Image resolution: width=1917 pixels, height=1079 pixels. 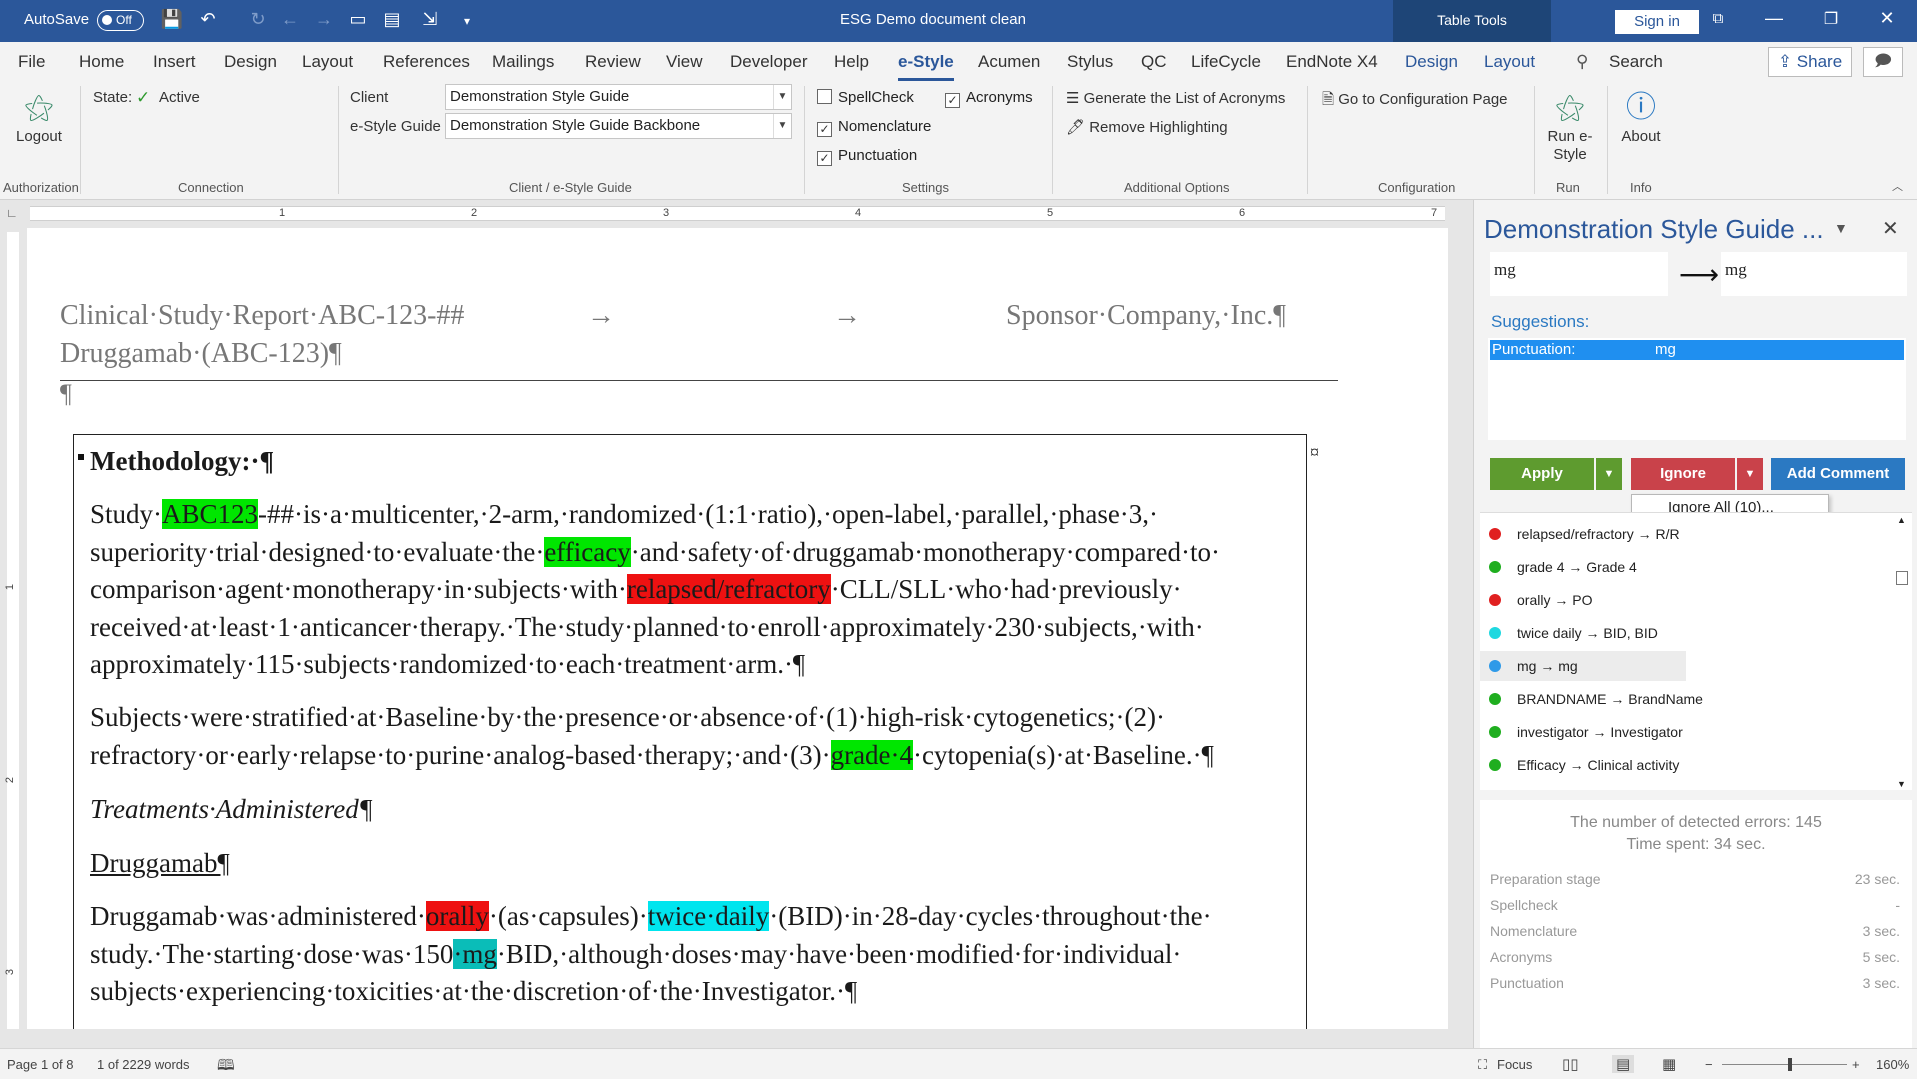 I want to click on ribbon-display-icon: ⧉, so click(x=1718, y=18).